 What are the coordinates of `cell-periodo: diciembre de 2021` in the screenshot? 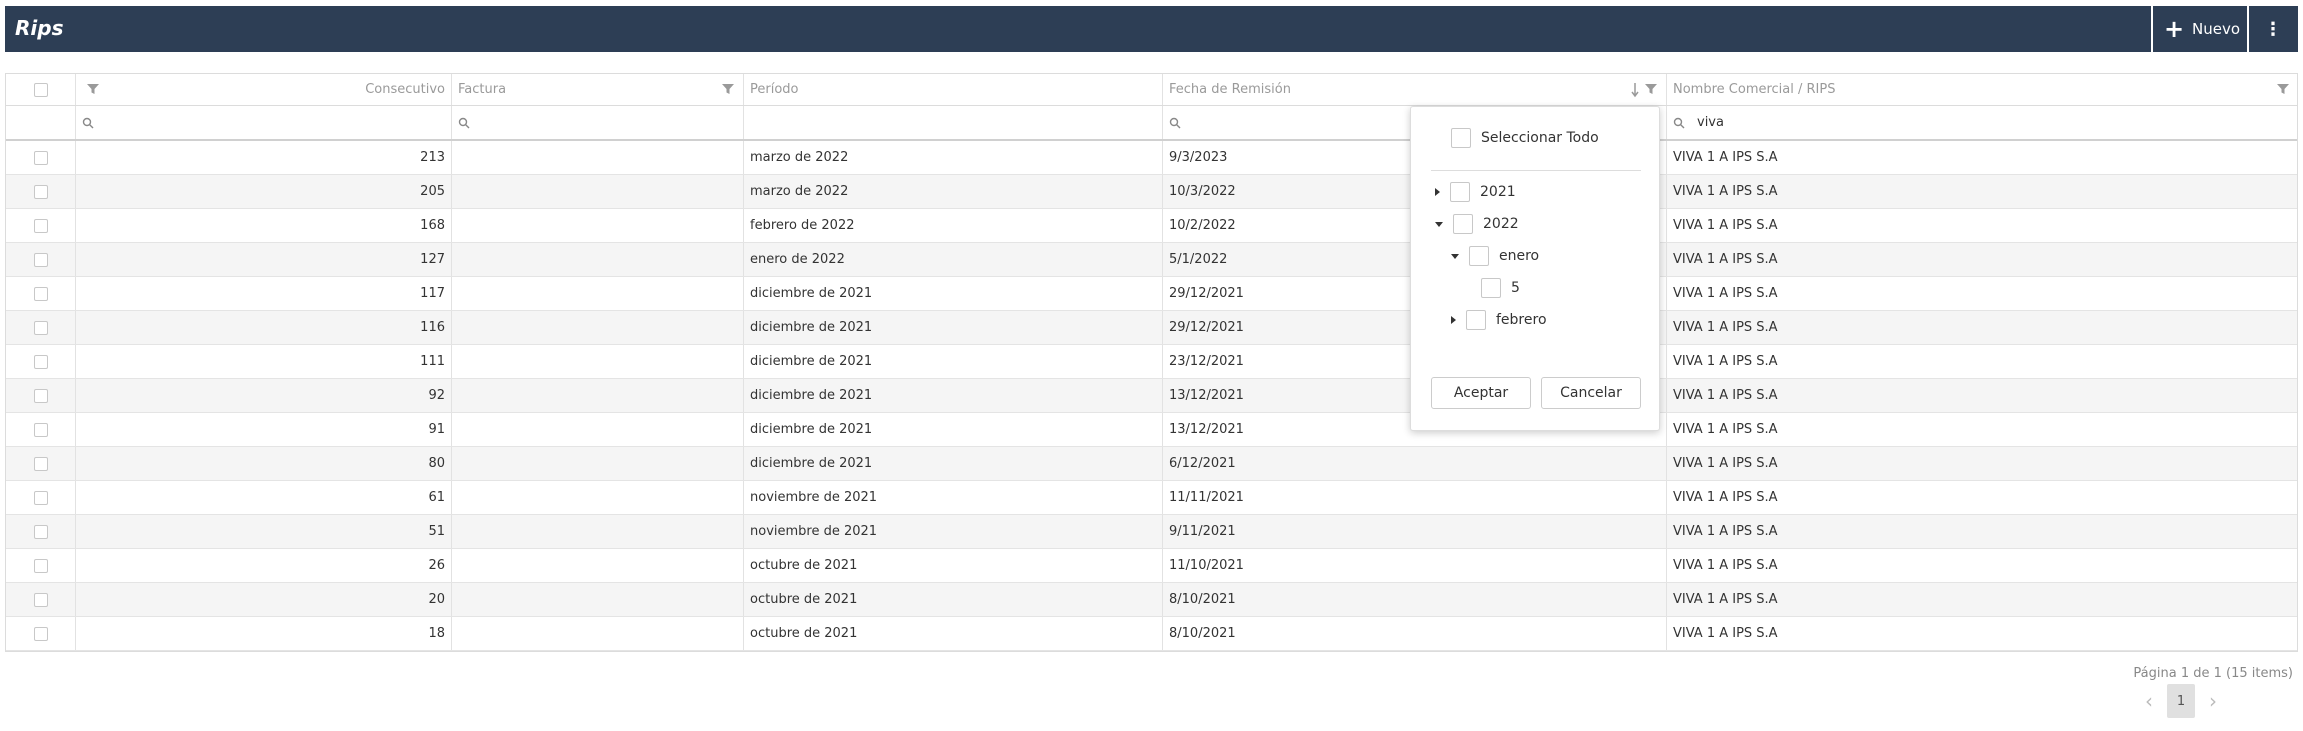 It's located at (953, 293).